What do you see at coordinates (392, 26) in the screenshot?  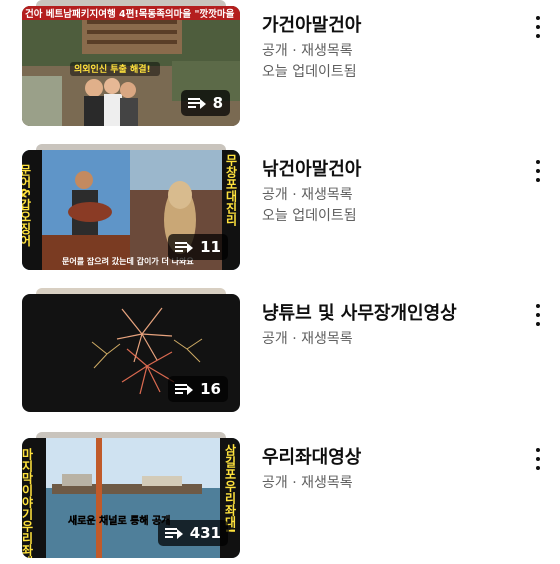 I see `playlist-title: 가건아말건아` at bounding box center [392, 26].